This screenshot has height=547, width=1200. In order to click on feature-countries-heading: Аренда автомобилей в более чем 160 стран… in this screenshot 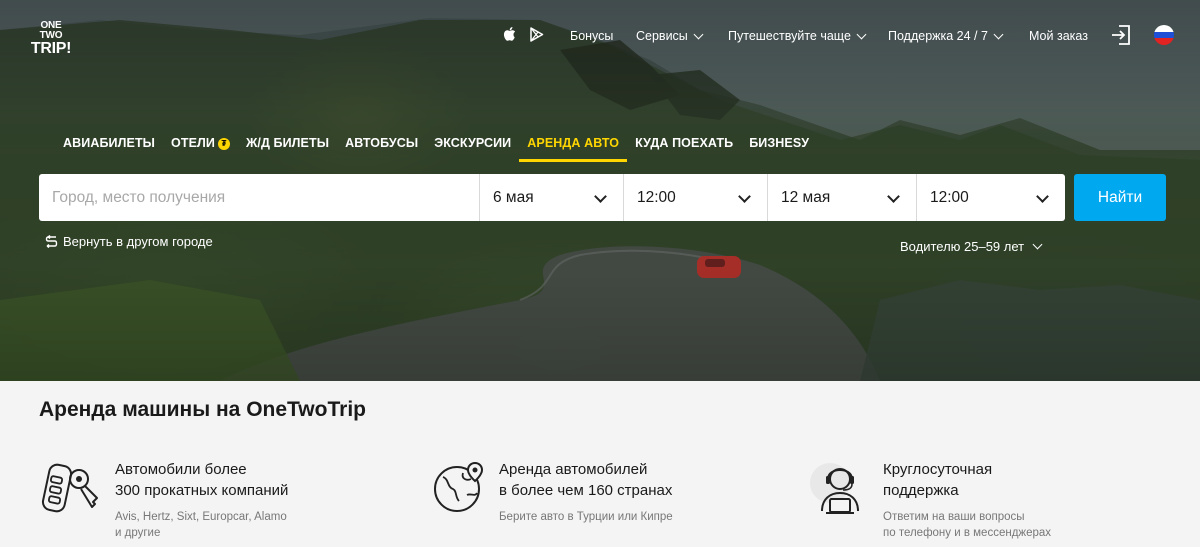, I will do `click(585, 480)`.